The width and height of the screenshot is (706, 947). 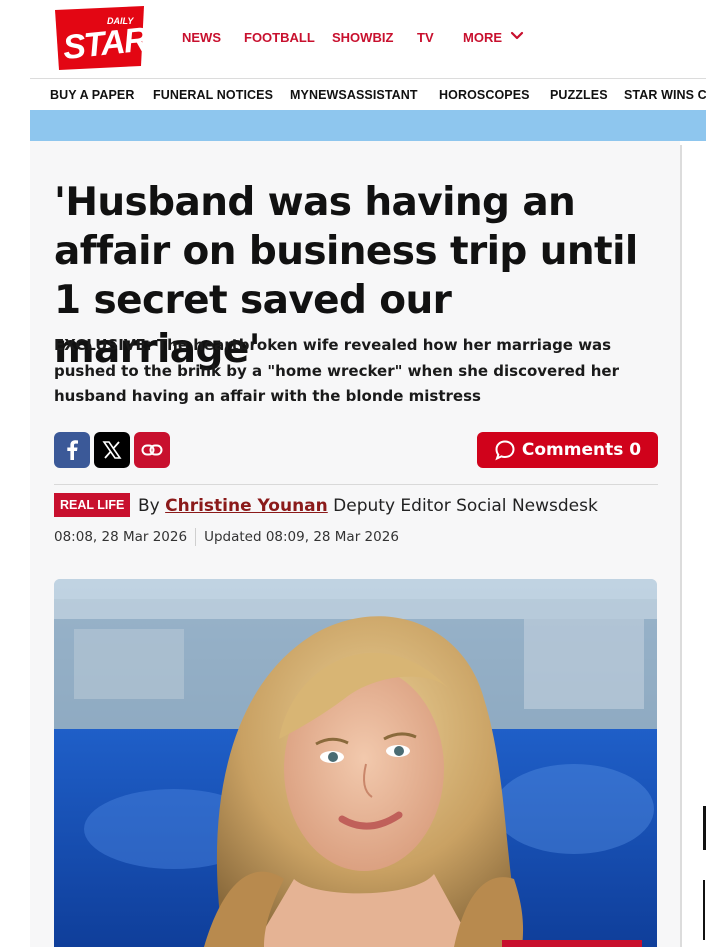 What do you see at coordinates (362, 37) in the screenshot?
I see `nav-showbiz: SHOWBIZ` at bounding box center [362, 37].